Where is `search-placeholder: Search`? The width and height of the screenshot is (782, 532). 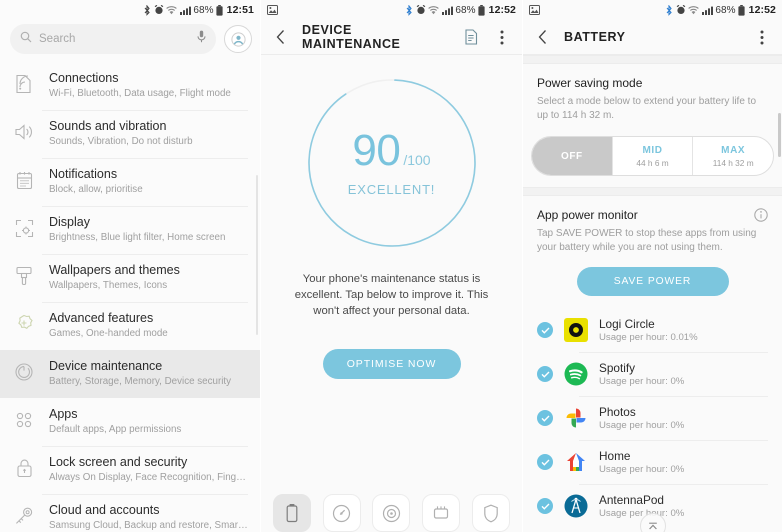 search-placeholder: Search is located at coordinates (57, 39).